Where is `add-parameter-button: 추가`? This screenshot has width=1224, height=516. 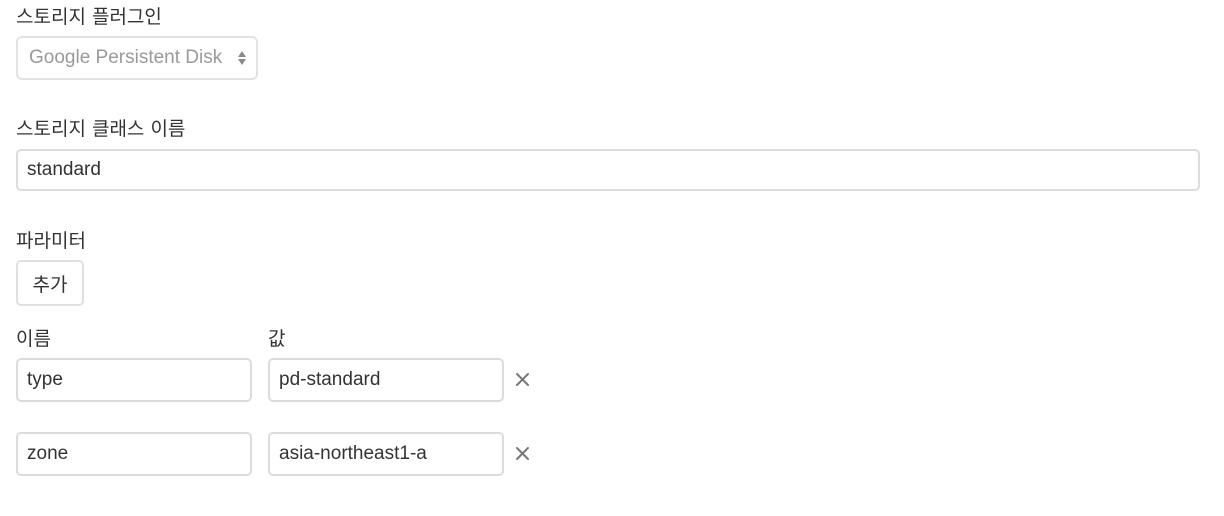 add-parameter-button: 추가 is located at coordinates (50, 283).